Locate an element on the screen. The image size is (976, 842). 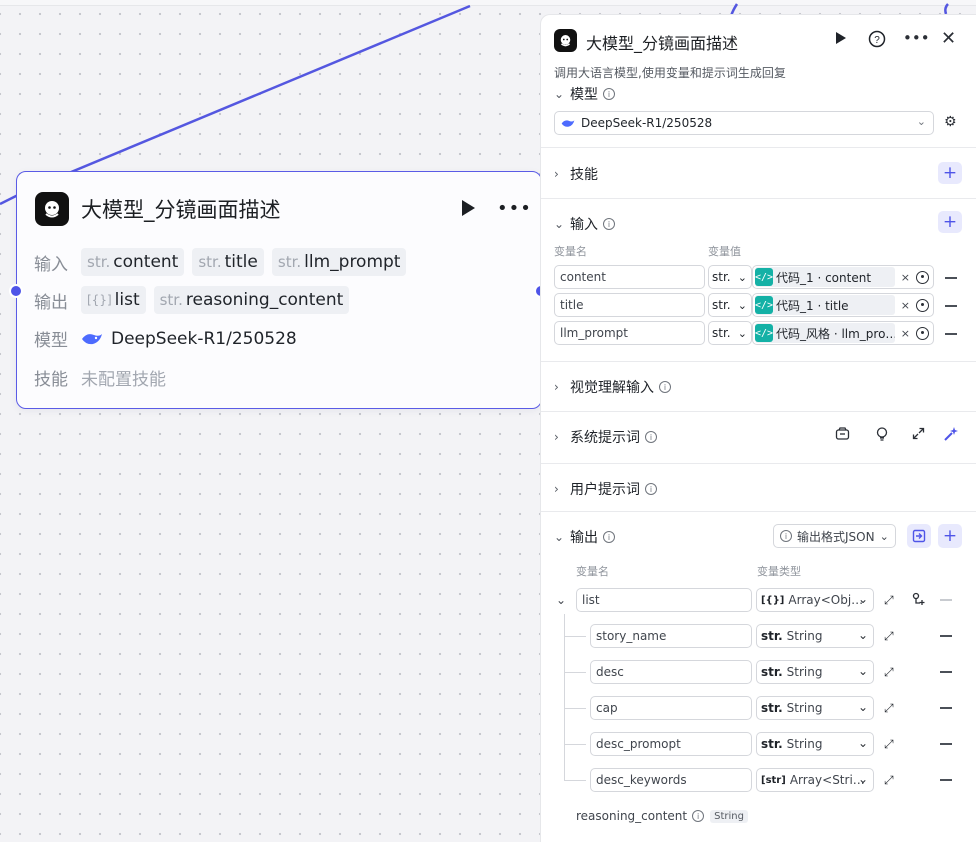
node-input-chip: str. llm_prompt is located at coordinates (339, 262).